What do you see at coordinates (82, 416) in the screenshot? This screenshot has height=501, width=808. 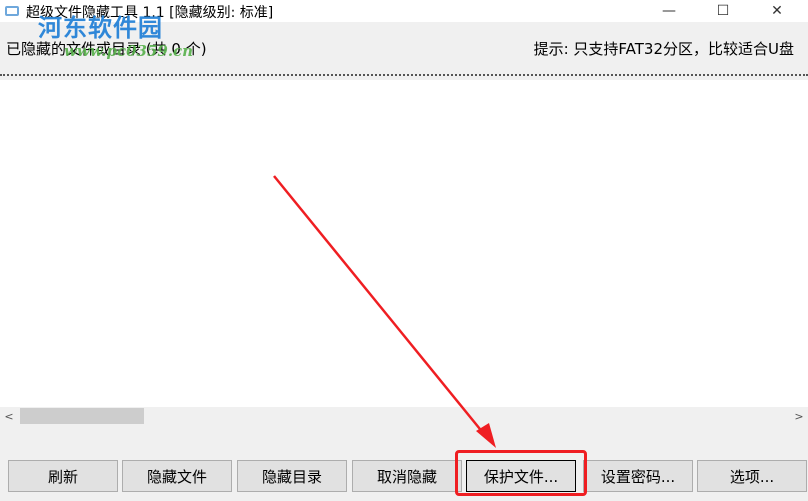 I see `scrollbar-thumb` at bounding box center [82, 416].